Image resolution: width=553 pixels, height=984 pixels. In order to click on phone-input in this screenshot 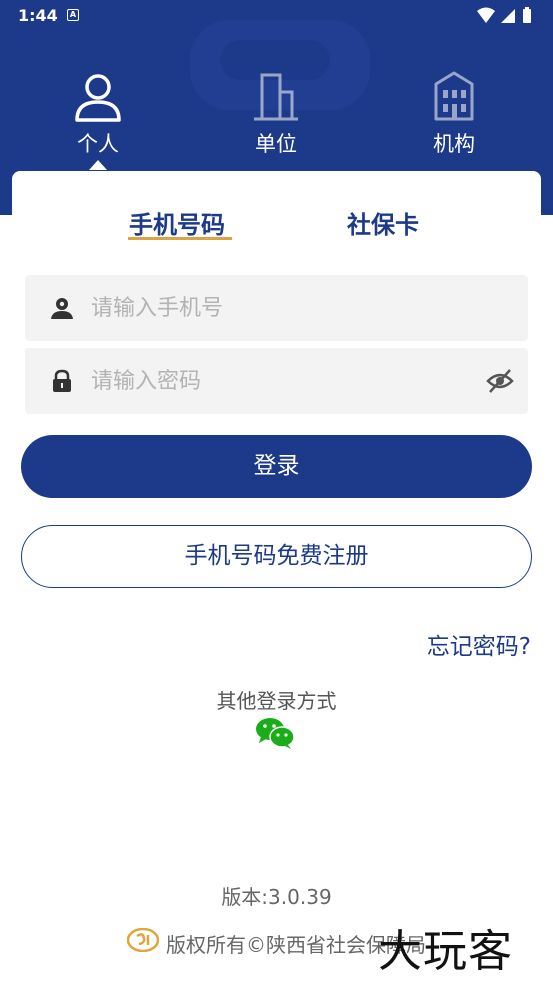, I will do `click(281, 308)`.